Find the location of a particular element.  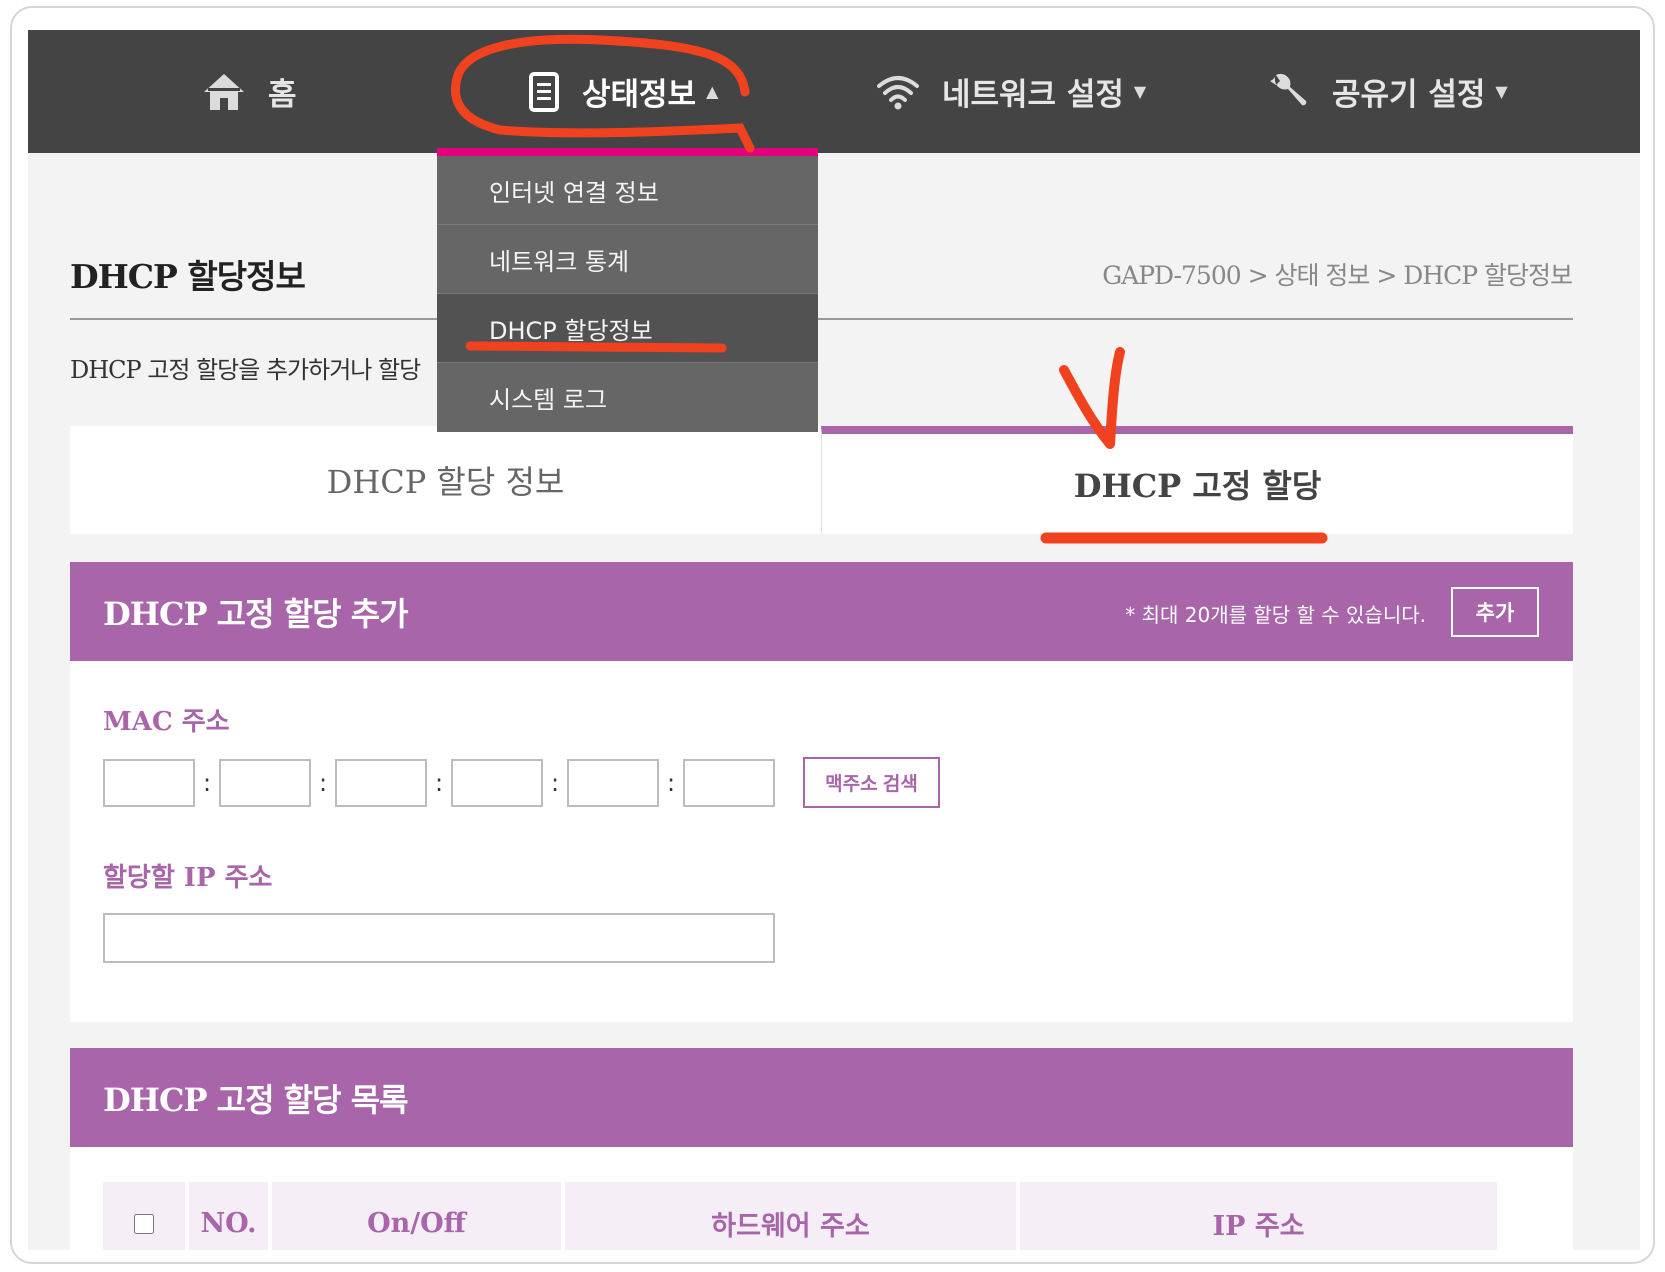

menu-item-internet-connection: 인터넷 연결 정보 is located at coordinates (627, 190).